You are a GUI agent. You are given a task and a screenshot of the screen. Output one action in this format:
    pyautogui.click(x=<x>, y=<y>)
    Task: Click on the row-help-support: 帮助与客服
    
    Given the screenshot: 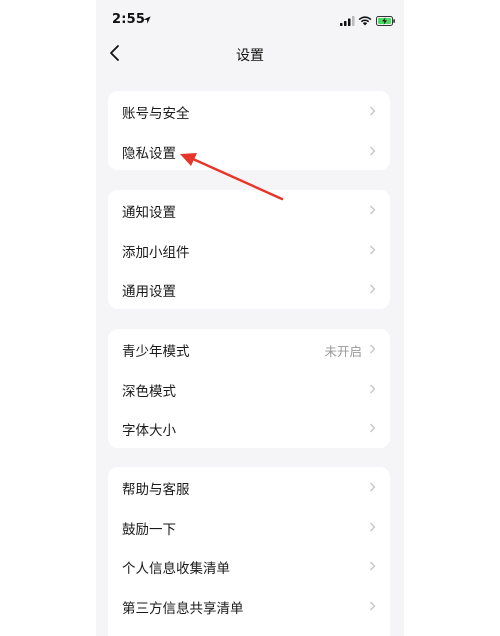 What is the action you would take?
    pyautogui.click(x=249, y=487)
    